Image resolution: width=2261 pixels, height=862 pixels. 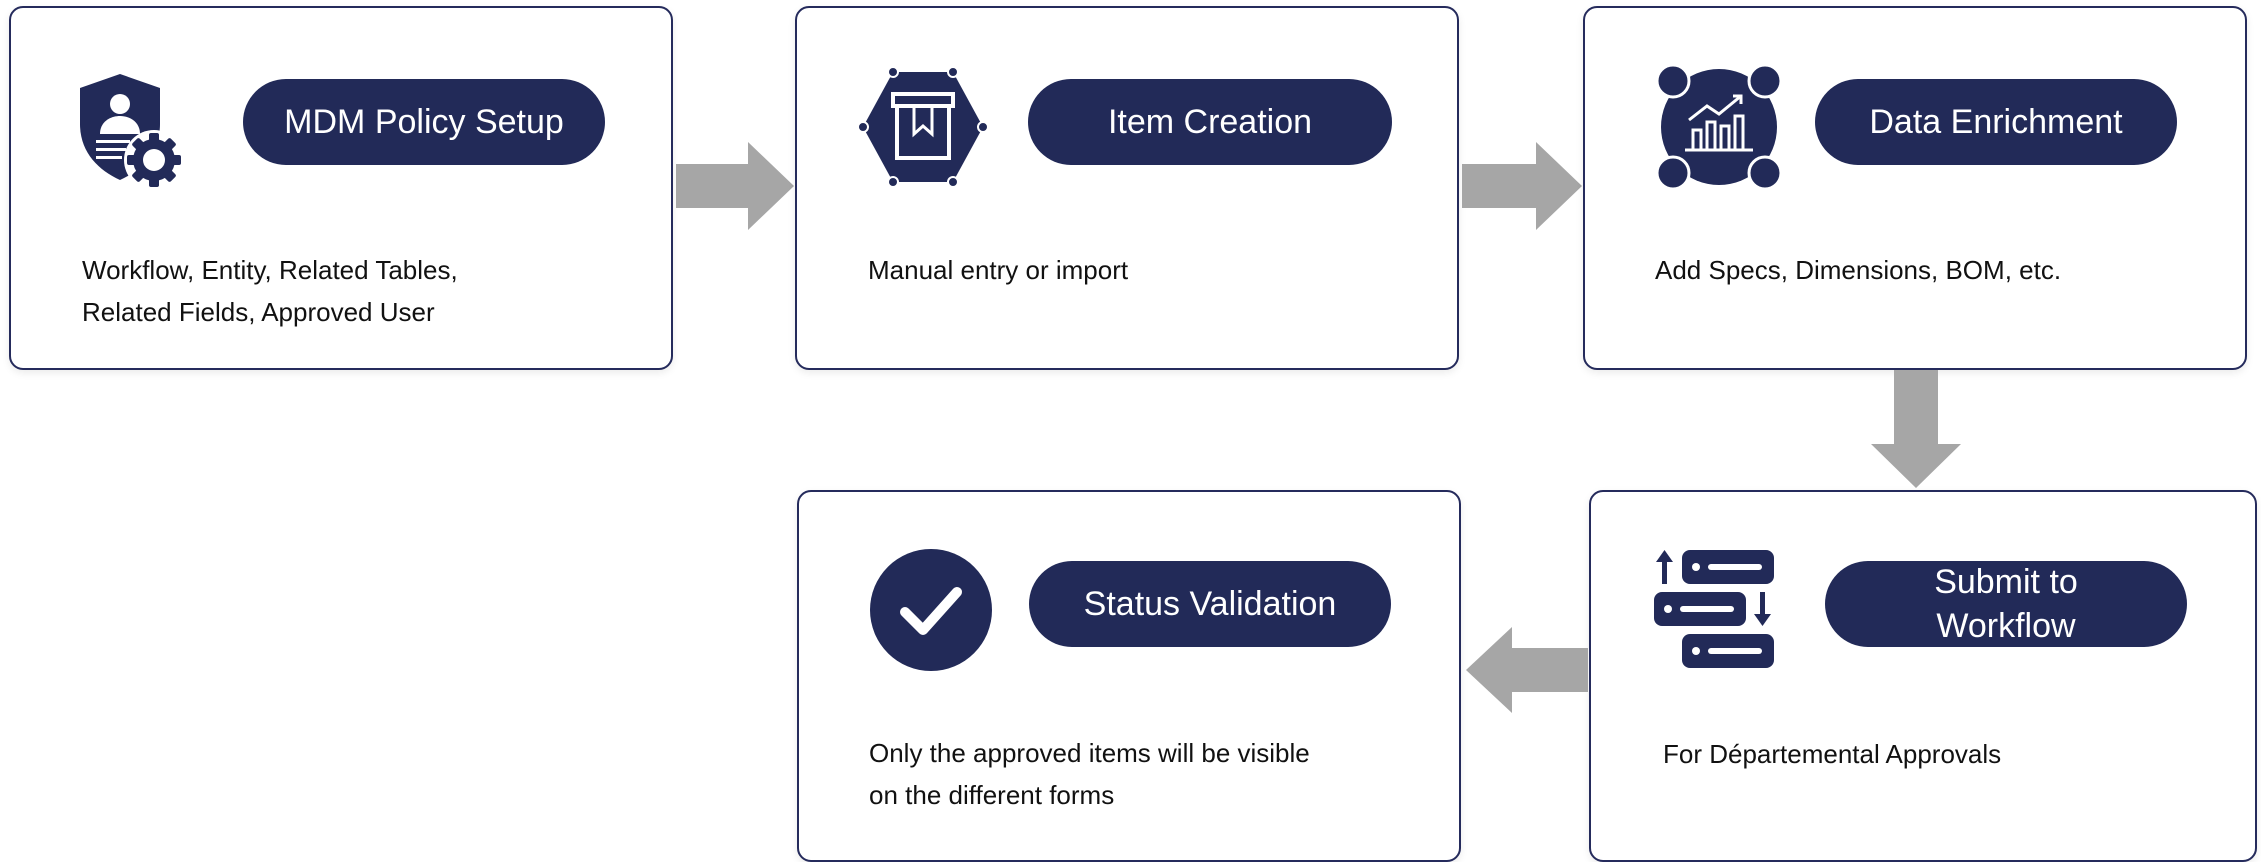 I want to click on shield-user-gear-icon, so click(x=132, y=131).